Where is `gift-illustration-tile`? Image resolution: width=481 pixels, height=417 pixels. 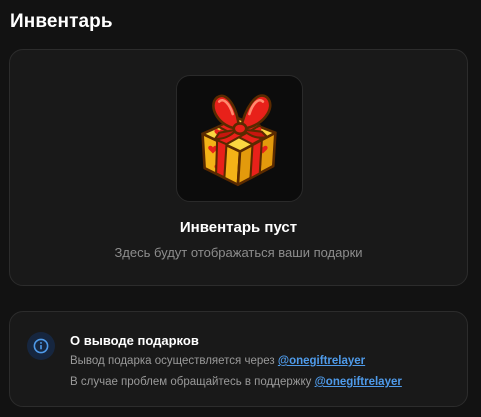
gift-illustration-tile is located at coordinates (239, 138).